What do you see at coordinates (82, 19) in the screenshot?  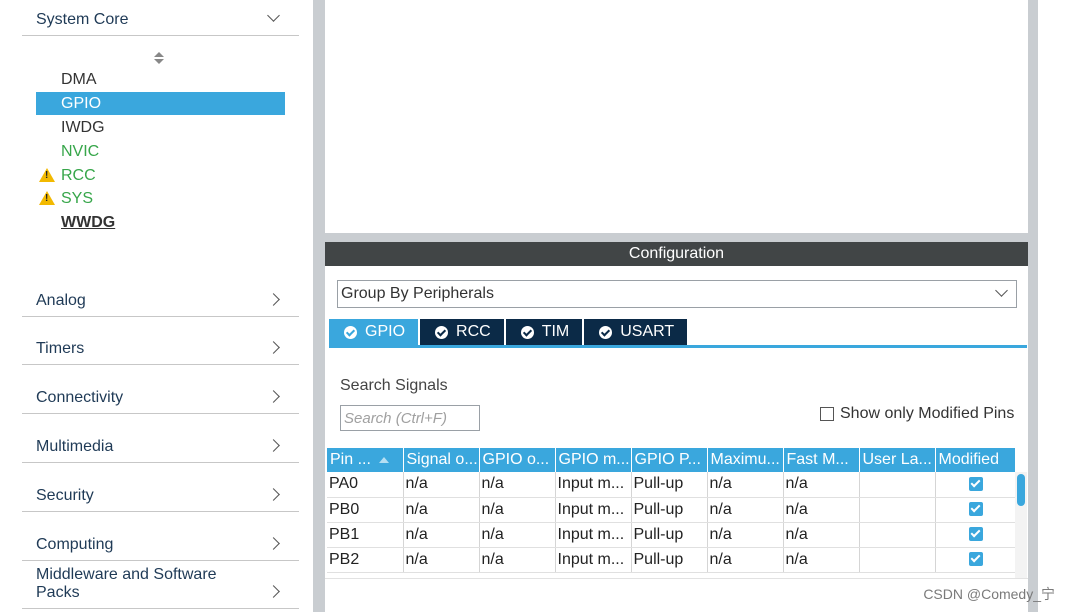 I see `category-label: System Core` at bounding box center [82, 19].